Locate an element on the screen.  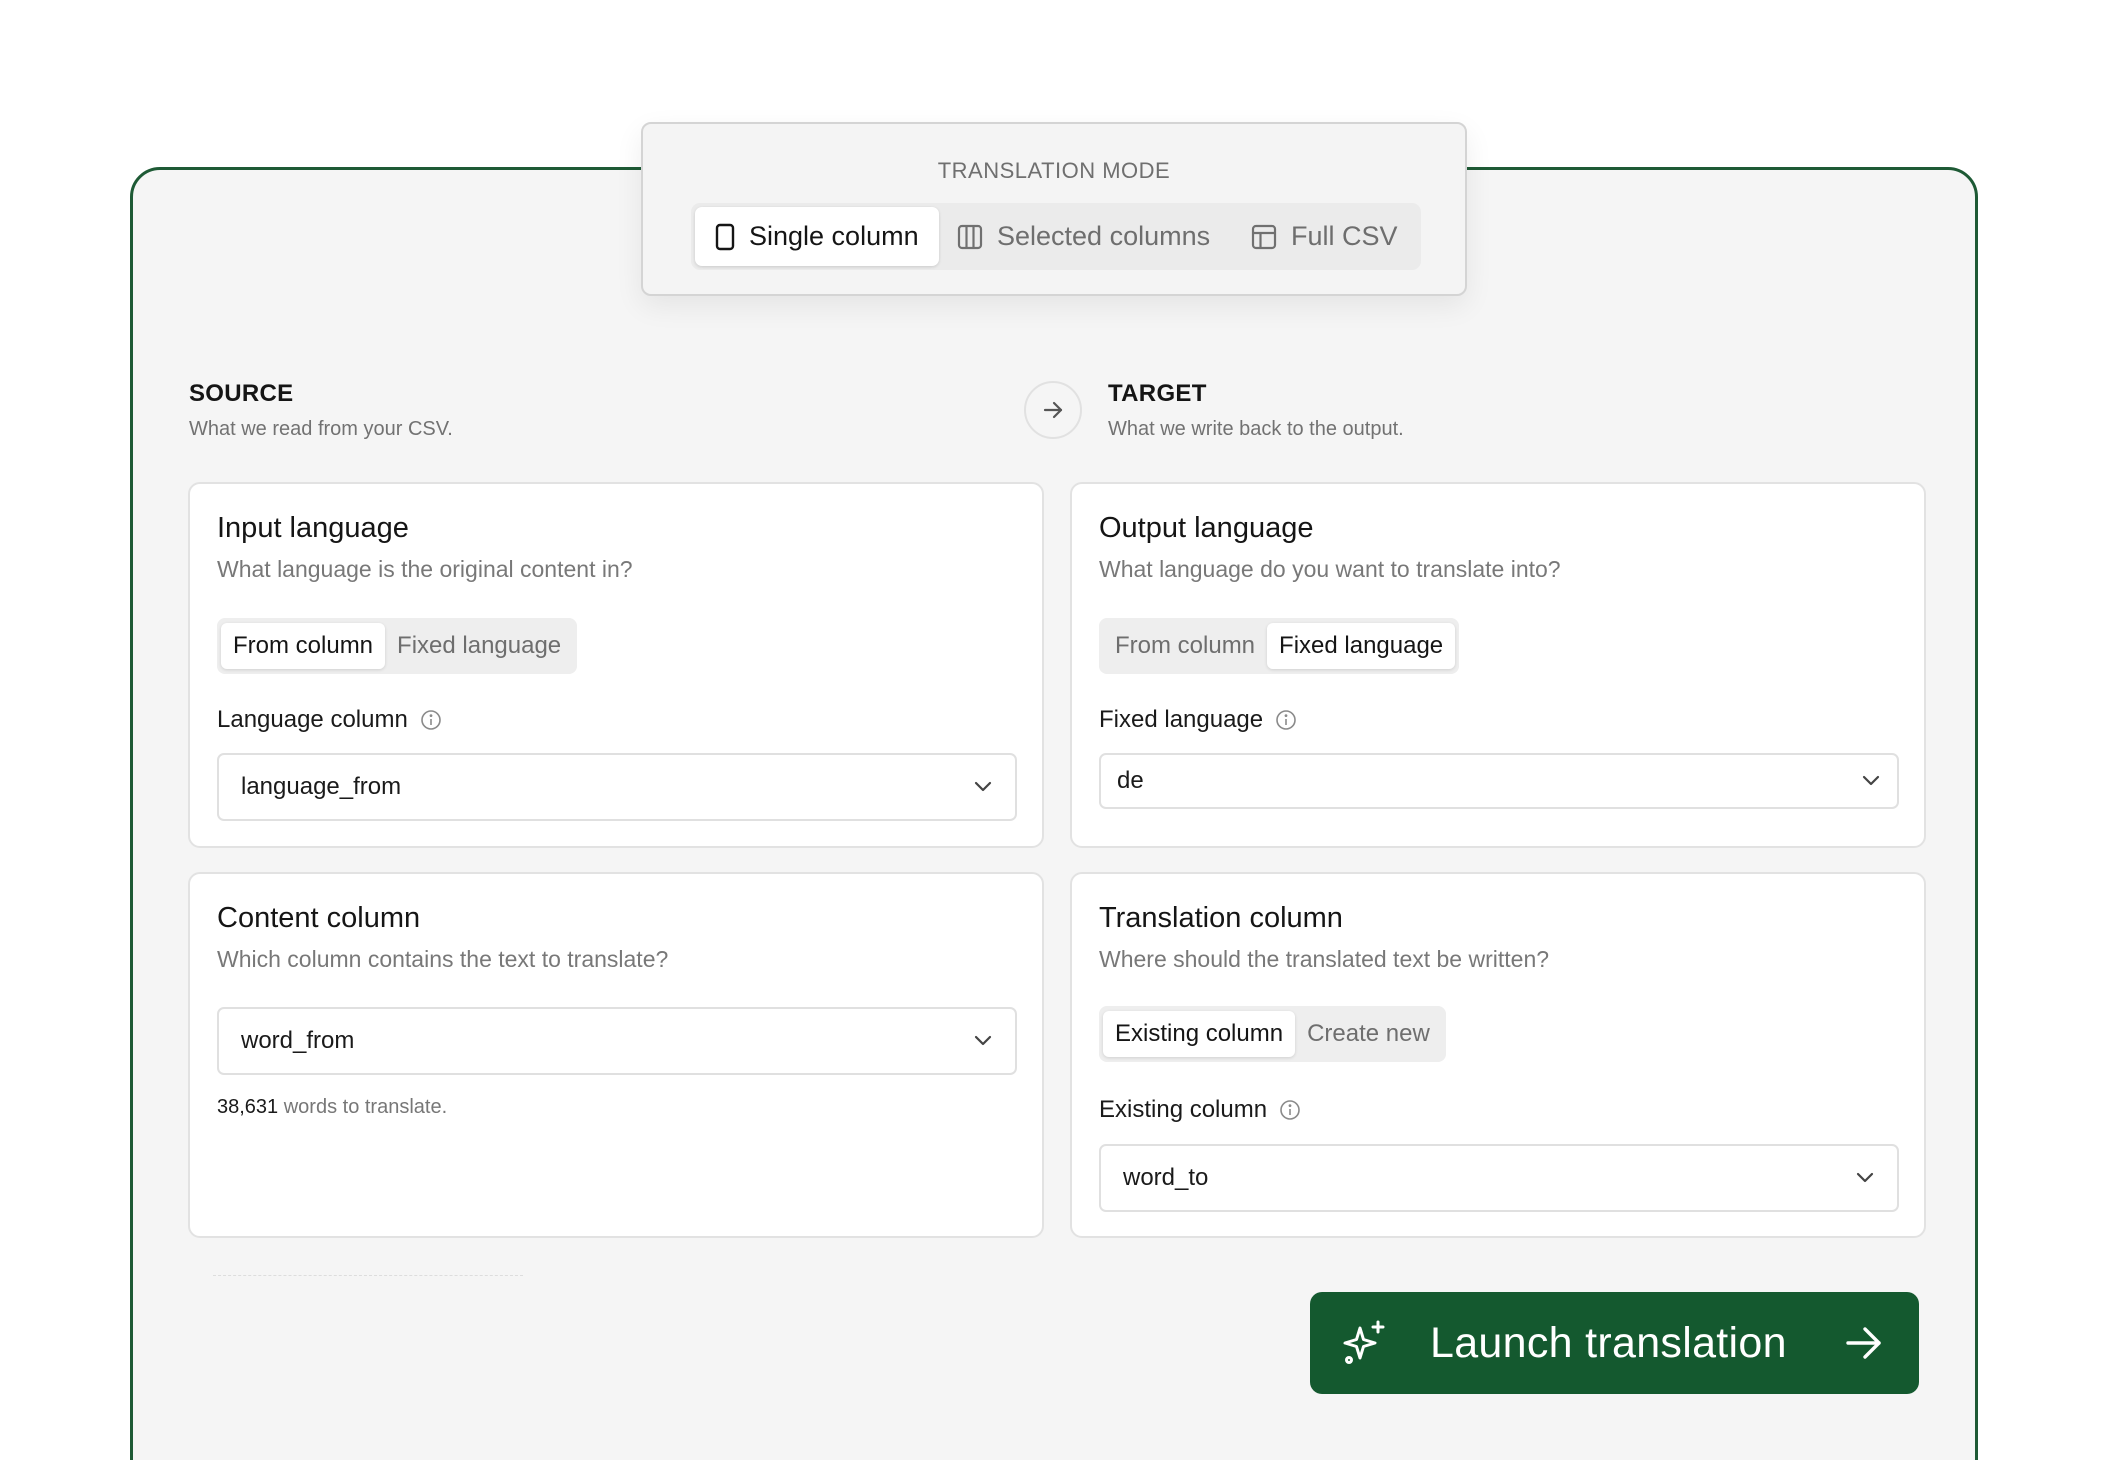
fixed-language-label: Fixed language is located at coordinates (1198, 720).